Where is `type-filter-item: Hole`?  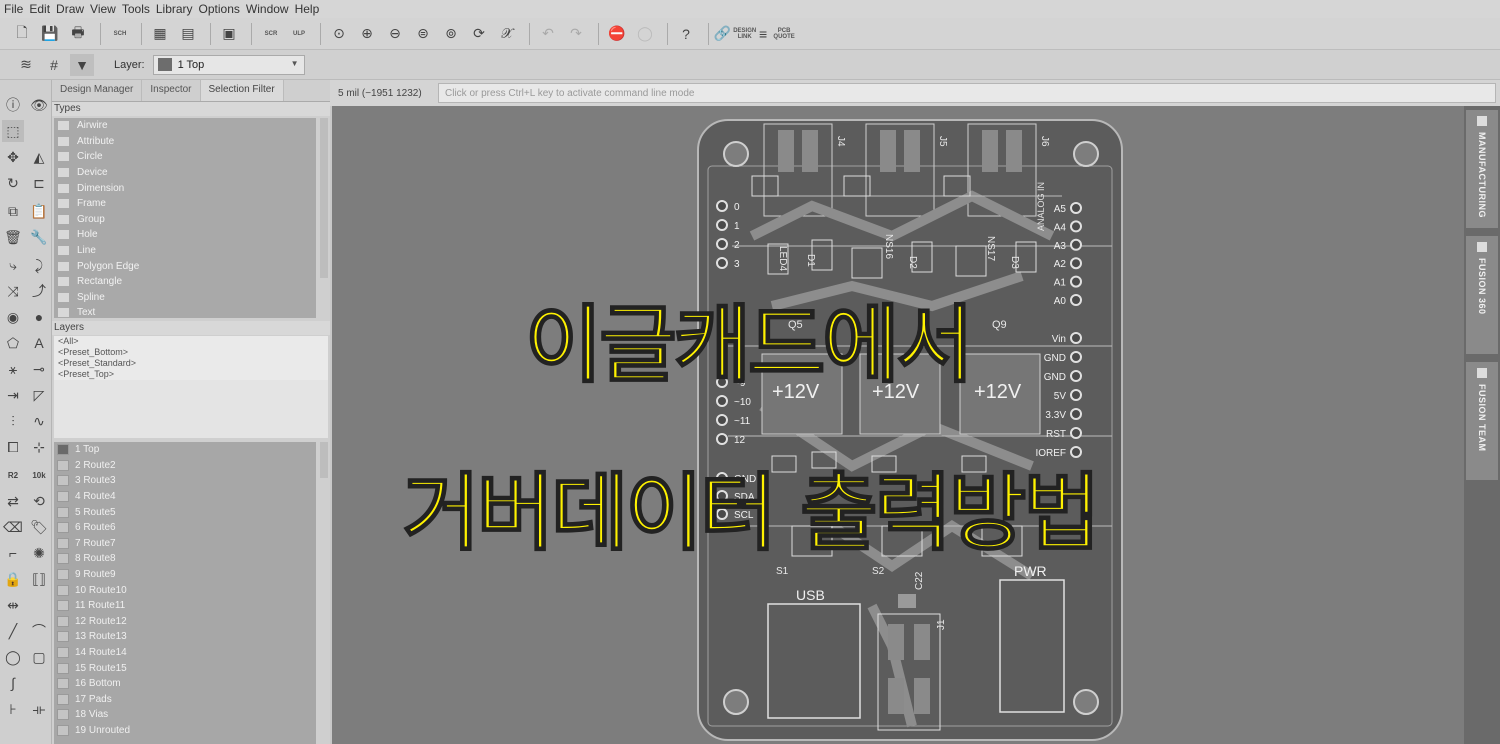 type-filter-item: Hole is located at coordinates (185, 235).